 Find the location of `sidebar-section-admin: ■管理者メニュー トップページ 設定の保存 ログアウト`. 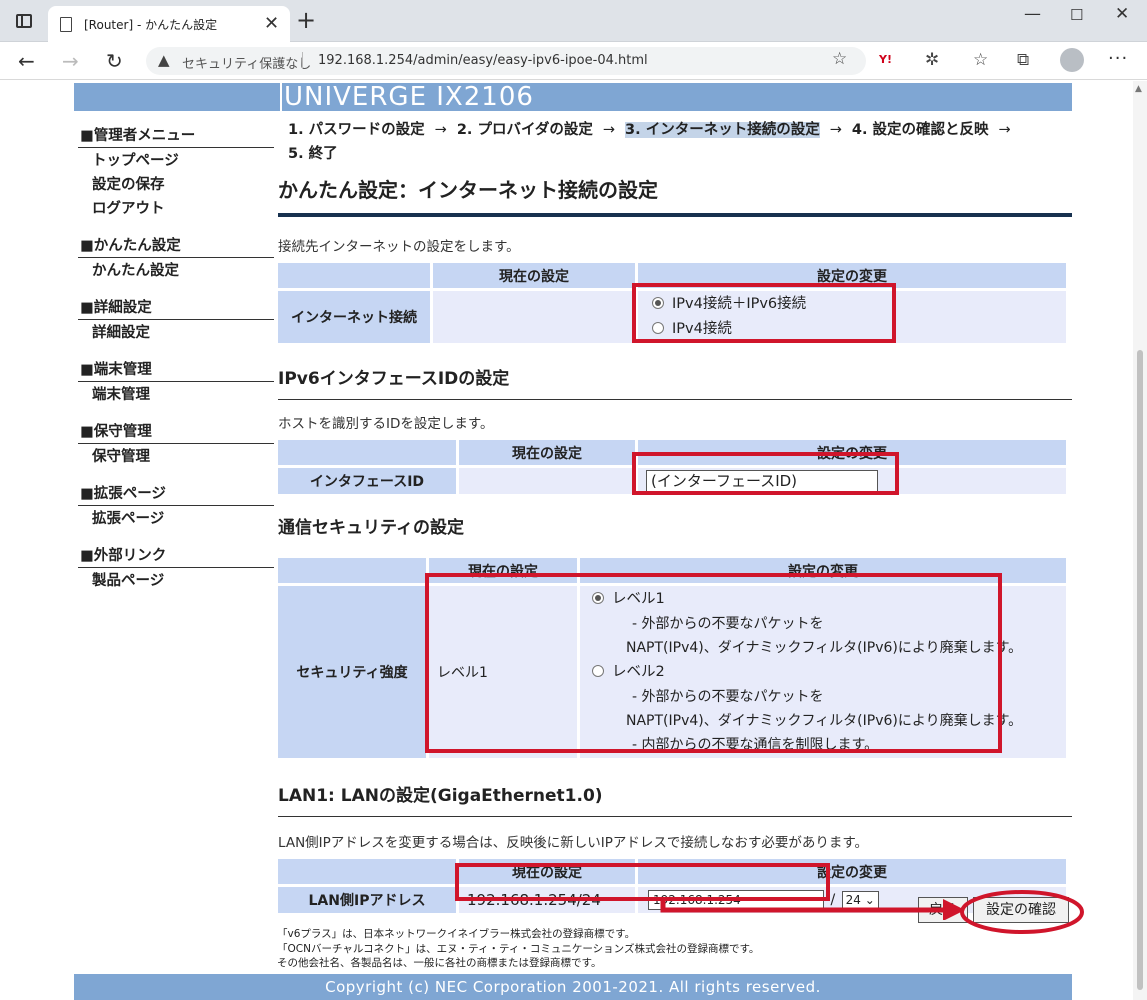

sidebar-section-admin: ■管理者メニュー トップページ 設定の保存 ログアウト is located at coordinates (176, 170).